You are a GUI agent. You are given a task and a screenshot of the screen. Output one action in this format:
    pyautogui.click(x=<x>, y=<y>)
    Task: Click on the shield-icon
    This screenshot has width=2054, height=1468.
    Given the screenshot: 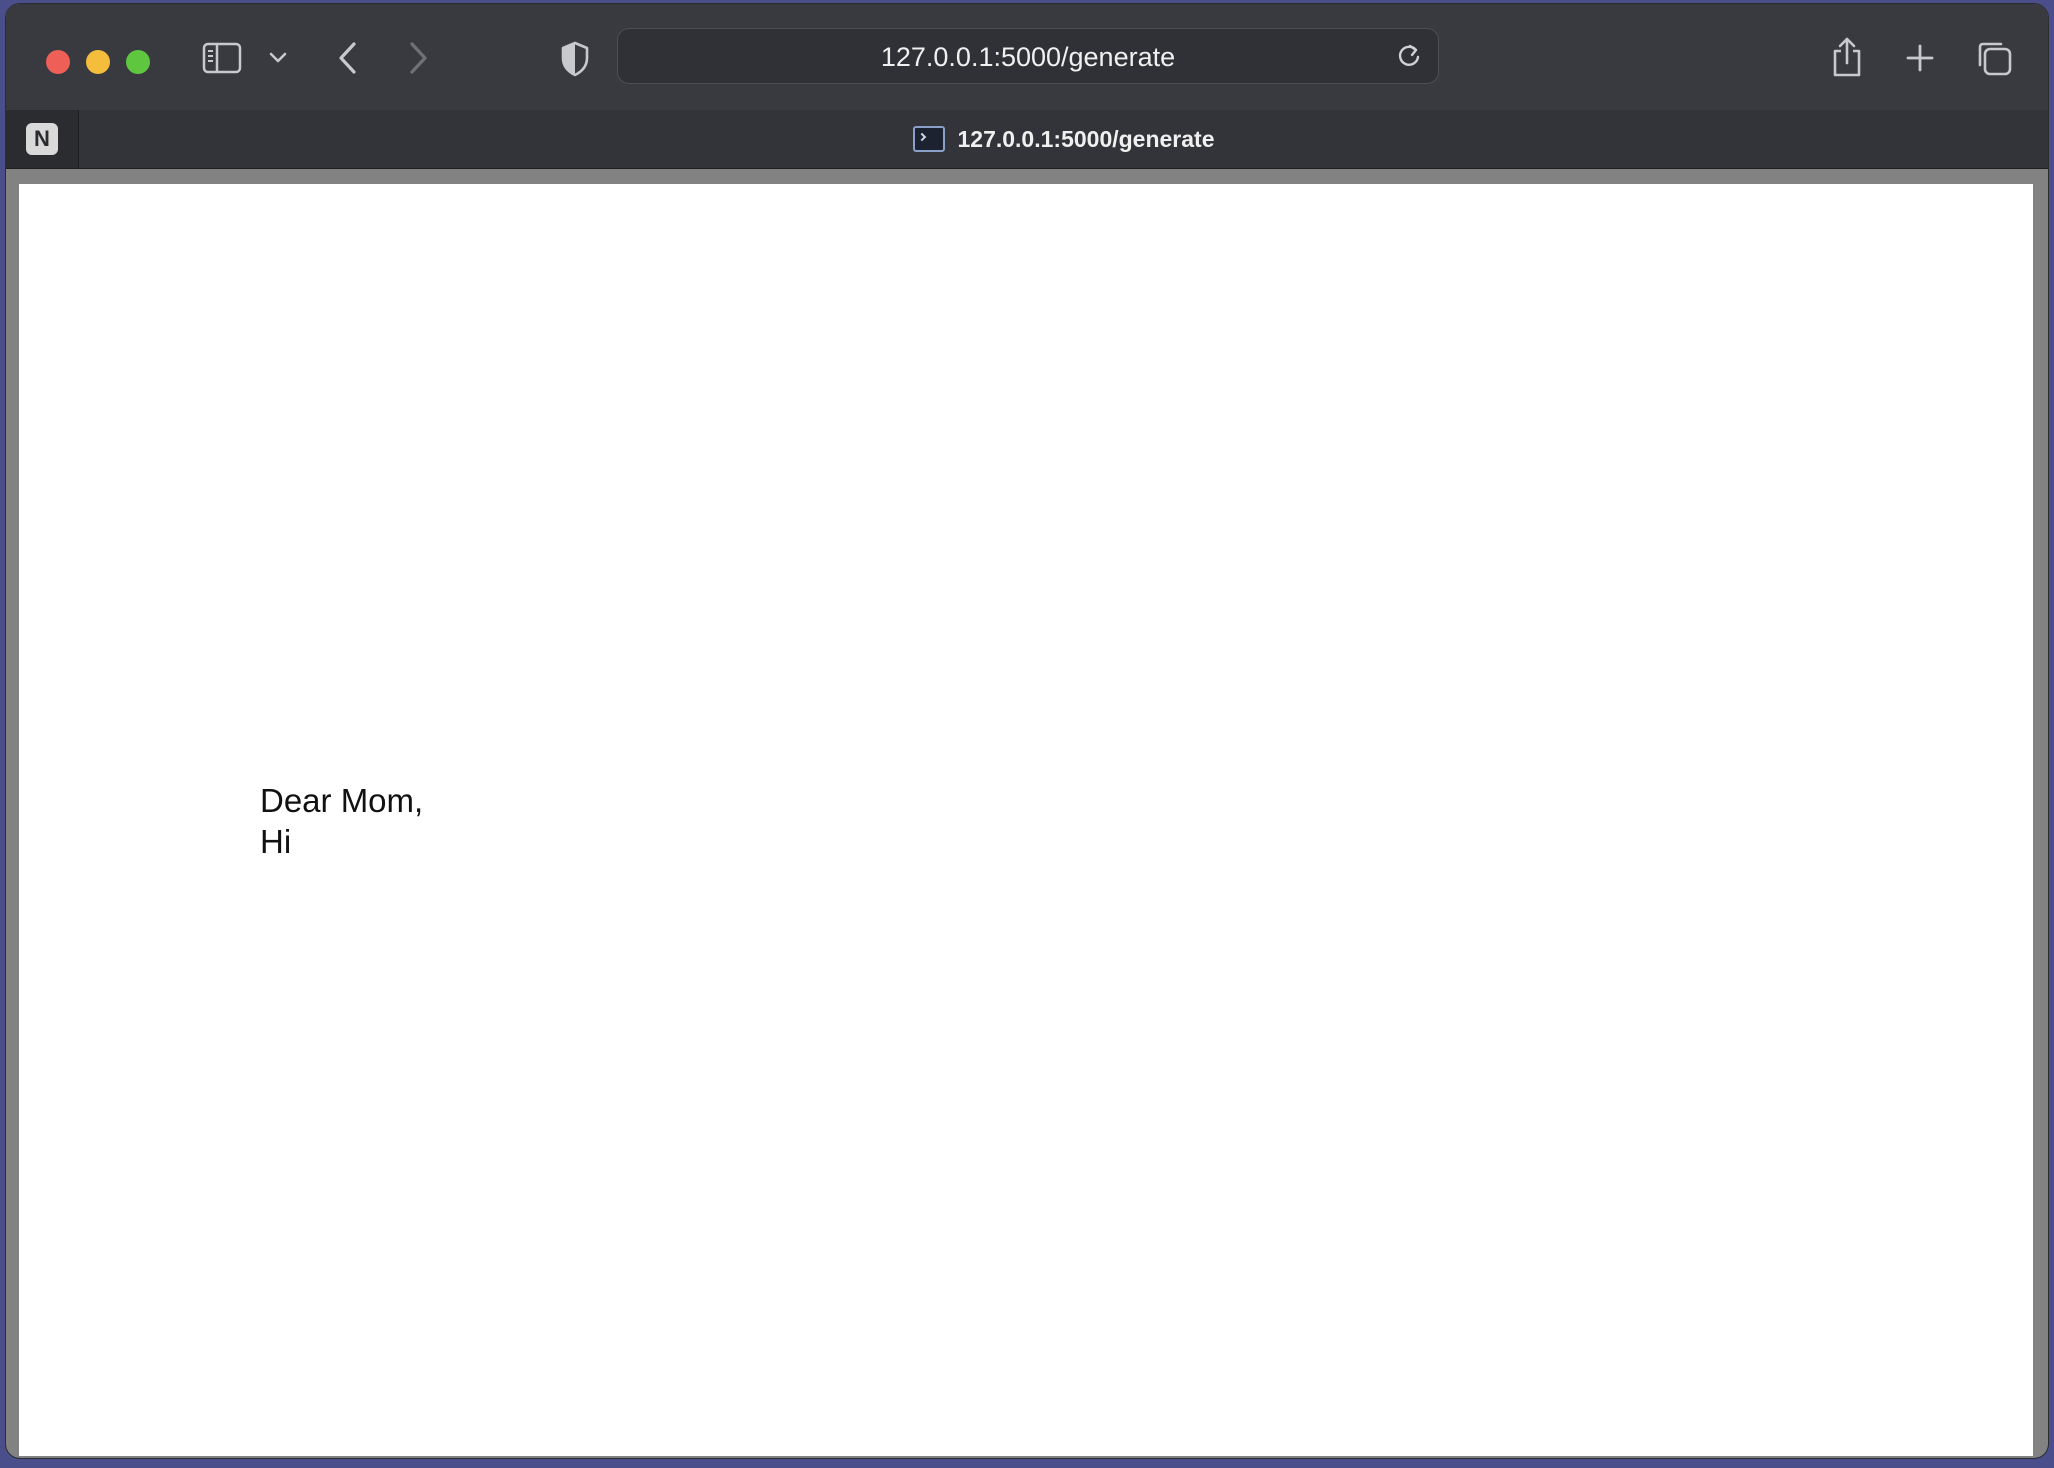 What is the action you would take?
    pyautogui.click(x=575, y=59)
    